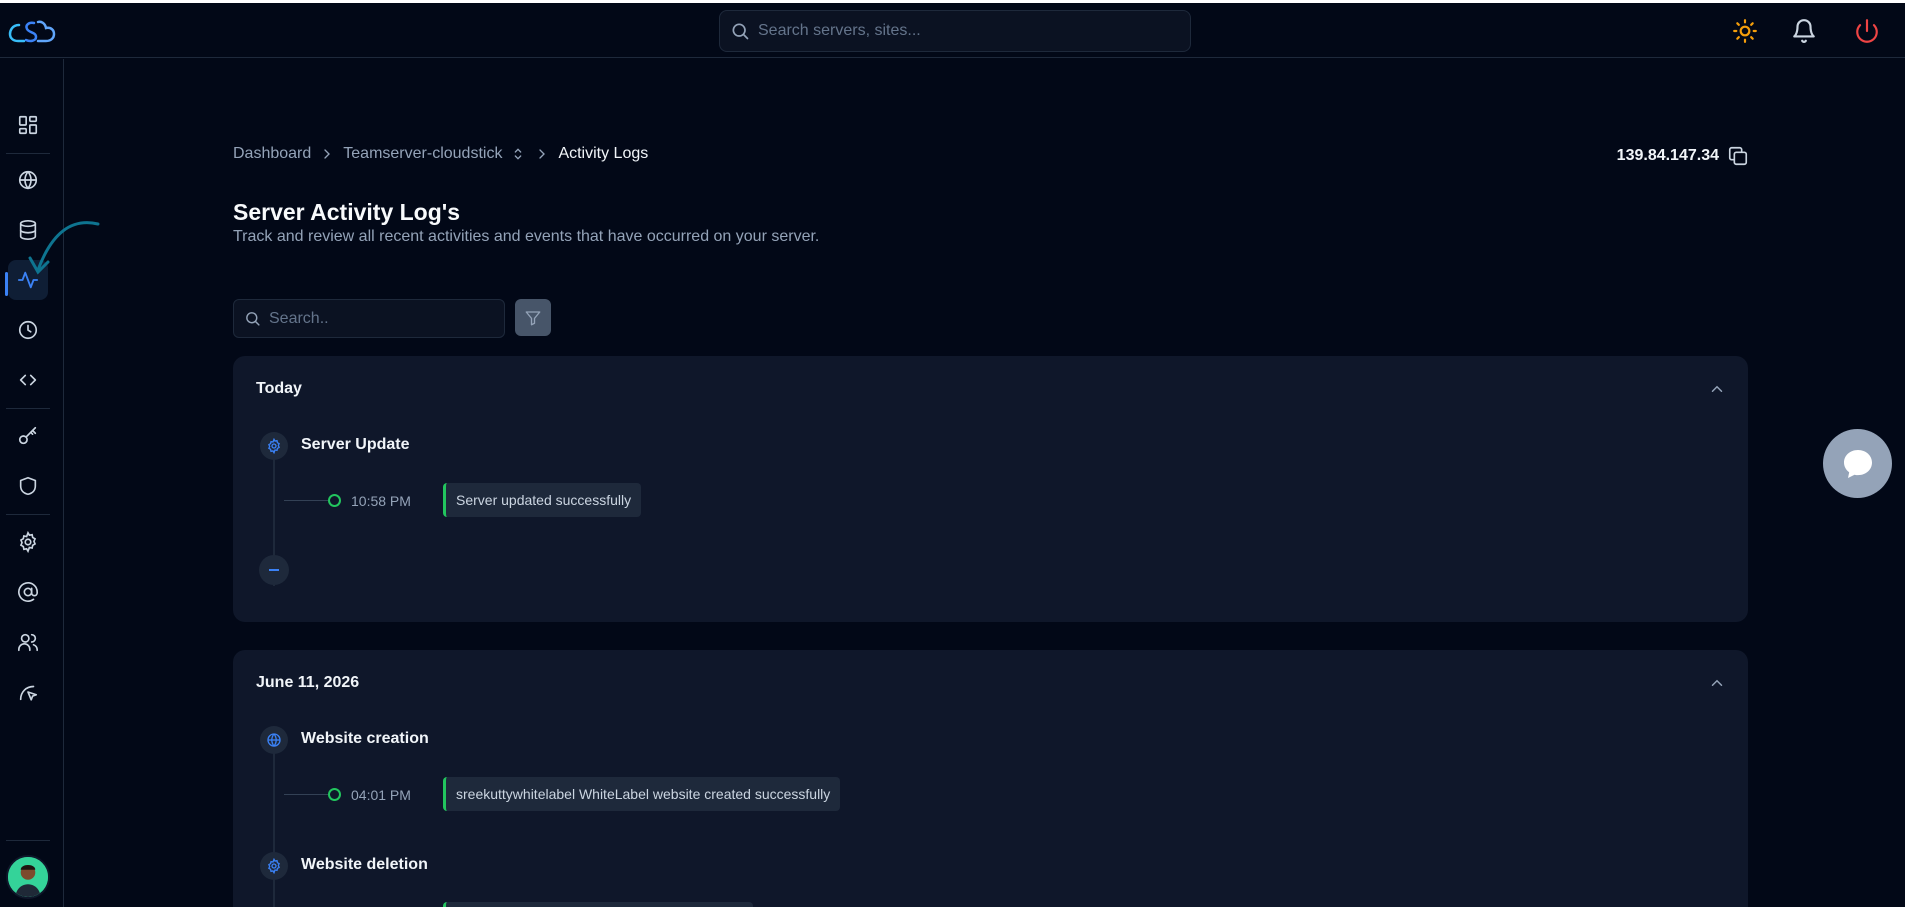 This screenshot has width=1905, height=907. I want to click on breadcrumb-server: Teamserver-cloudstick, so click(422, 154).